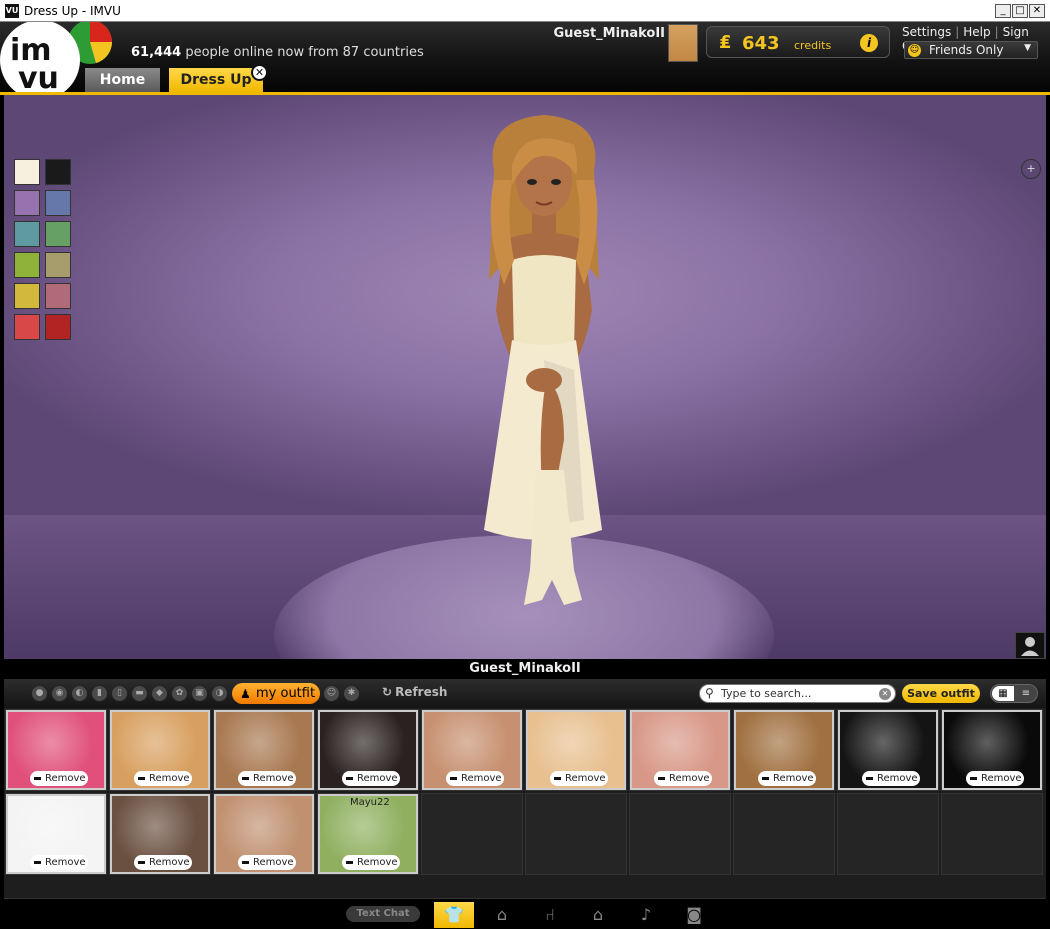 Image resolution: width=1050 pixels, height=929 pixels. What do you see at coordinates (941, 693) in the screenshot?
I see `save-outfit-button: Save outfit` at bounding box center [941, 693].